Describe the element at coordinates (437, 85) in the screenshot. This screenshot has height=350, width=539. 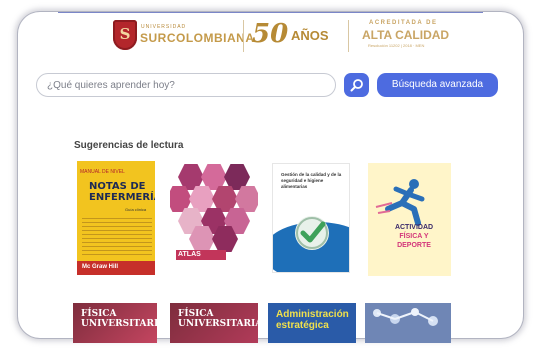
I see `advanced-search-button: Búsqueda avanzada` at that location.